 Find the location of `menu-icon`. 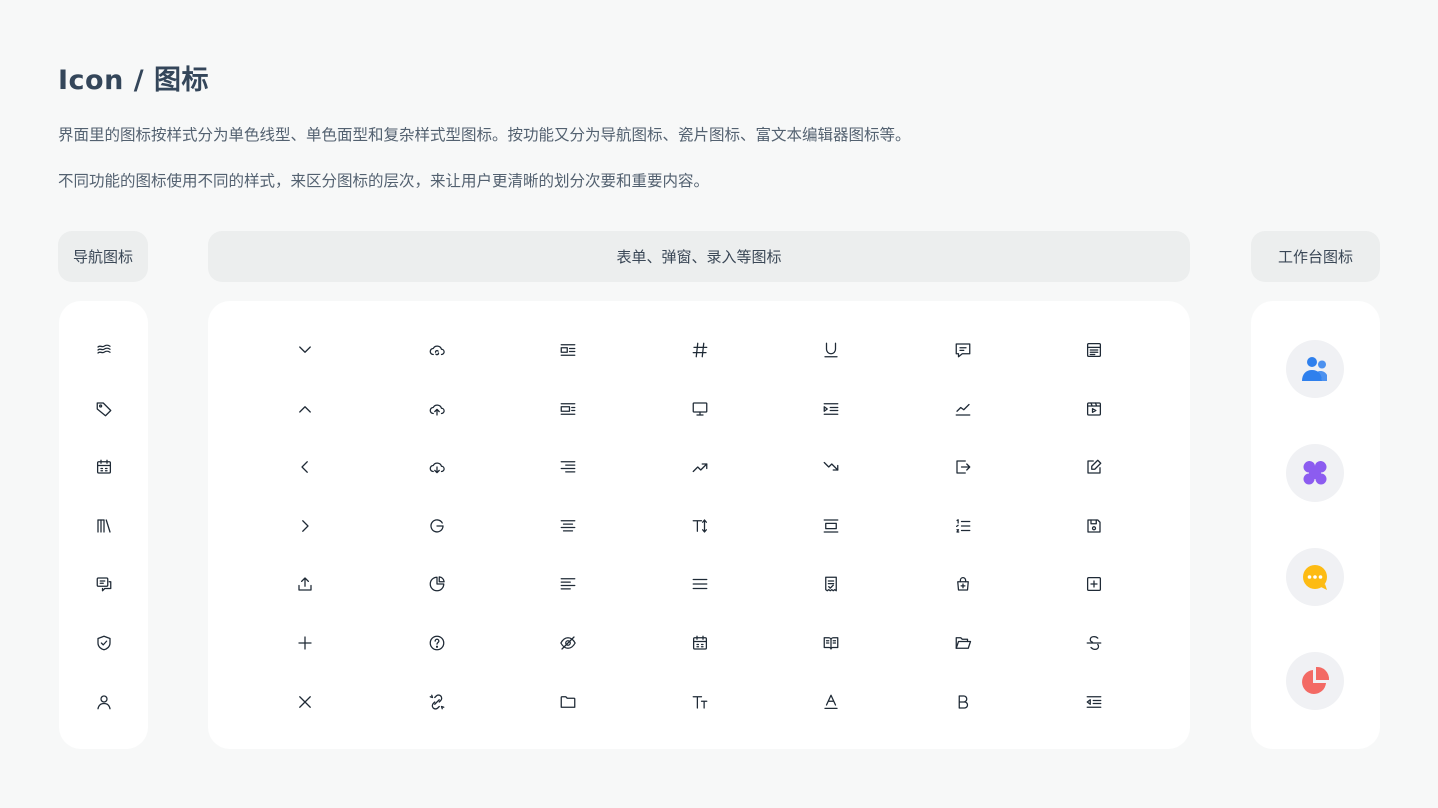

menu-icon is located at coordinates (700, 584).